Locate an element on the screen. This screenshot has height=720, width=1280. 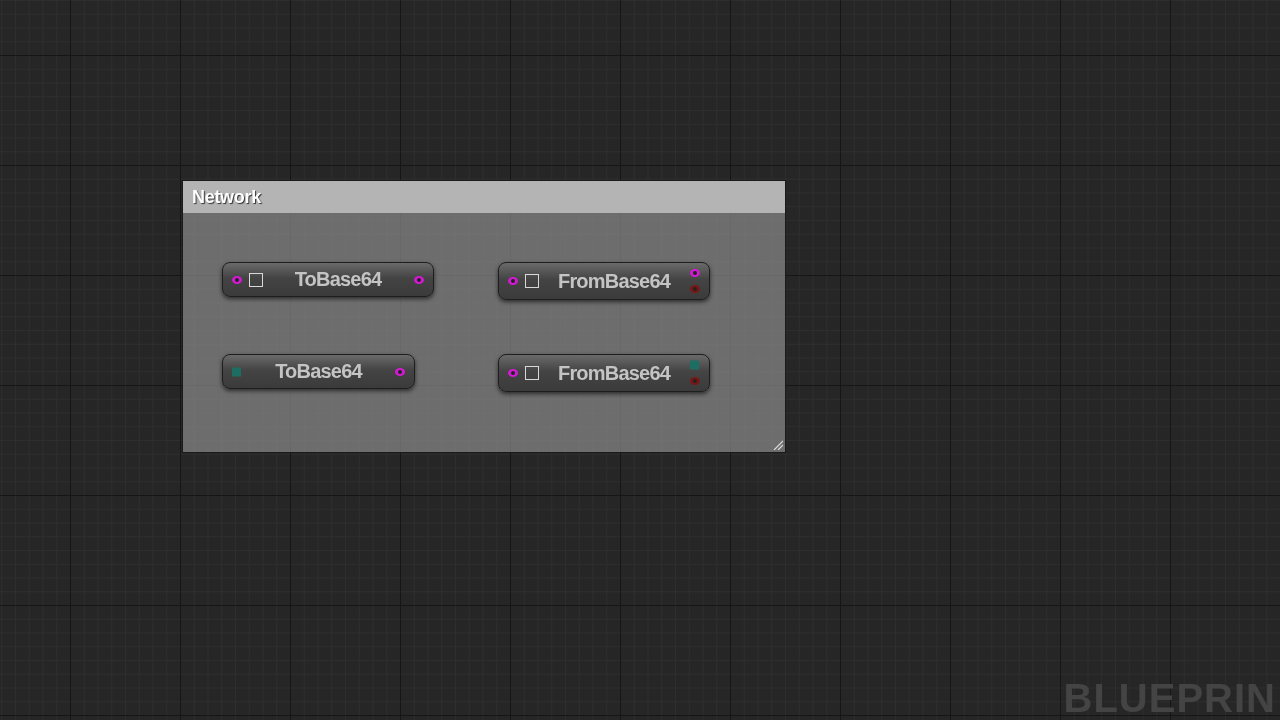
resize-grip-icon is located at coordinates (778, 445).